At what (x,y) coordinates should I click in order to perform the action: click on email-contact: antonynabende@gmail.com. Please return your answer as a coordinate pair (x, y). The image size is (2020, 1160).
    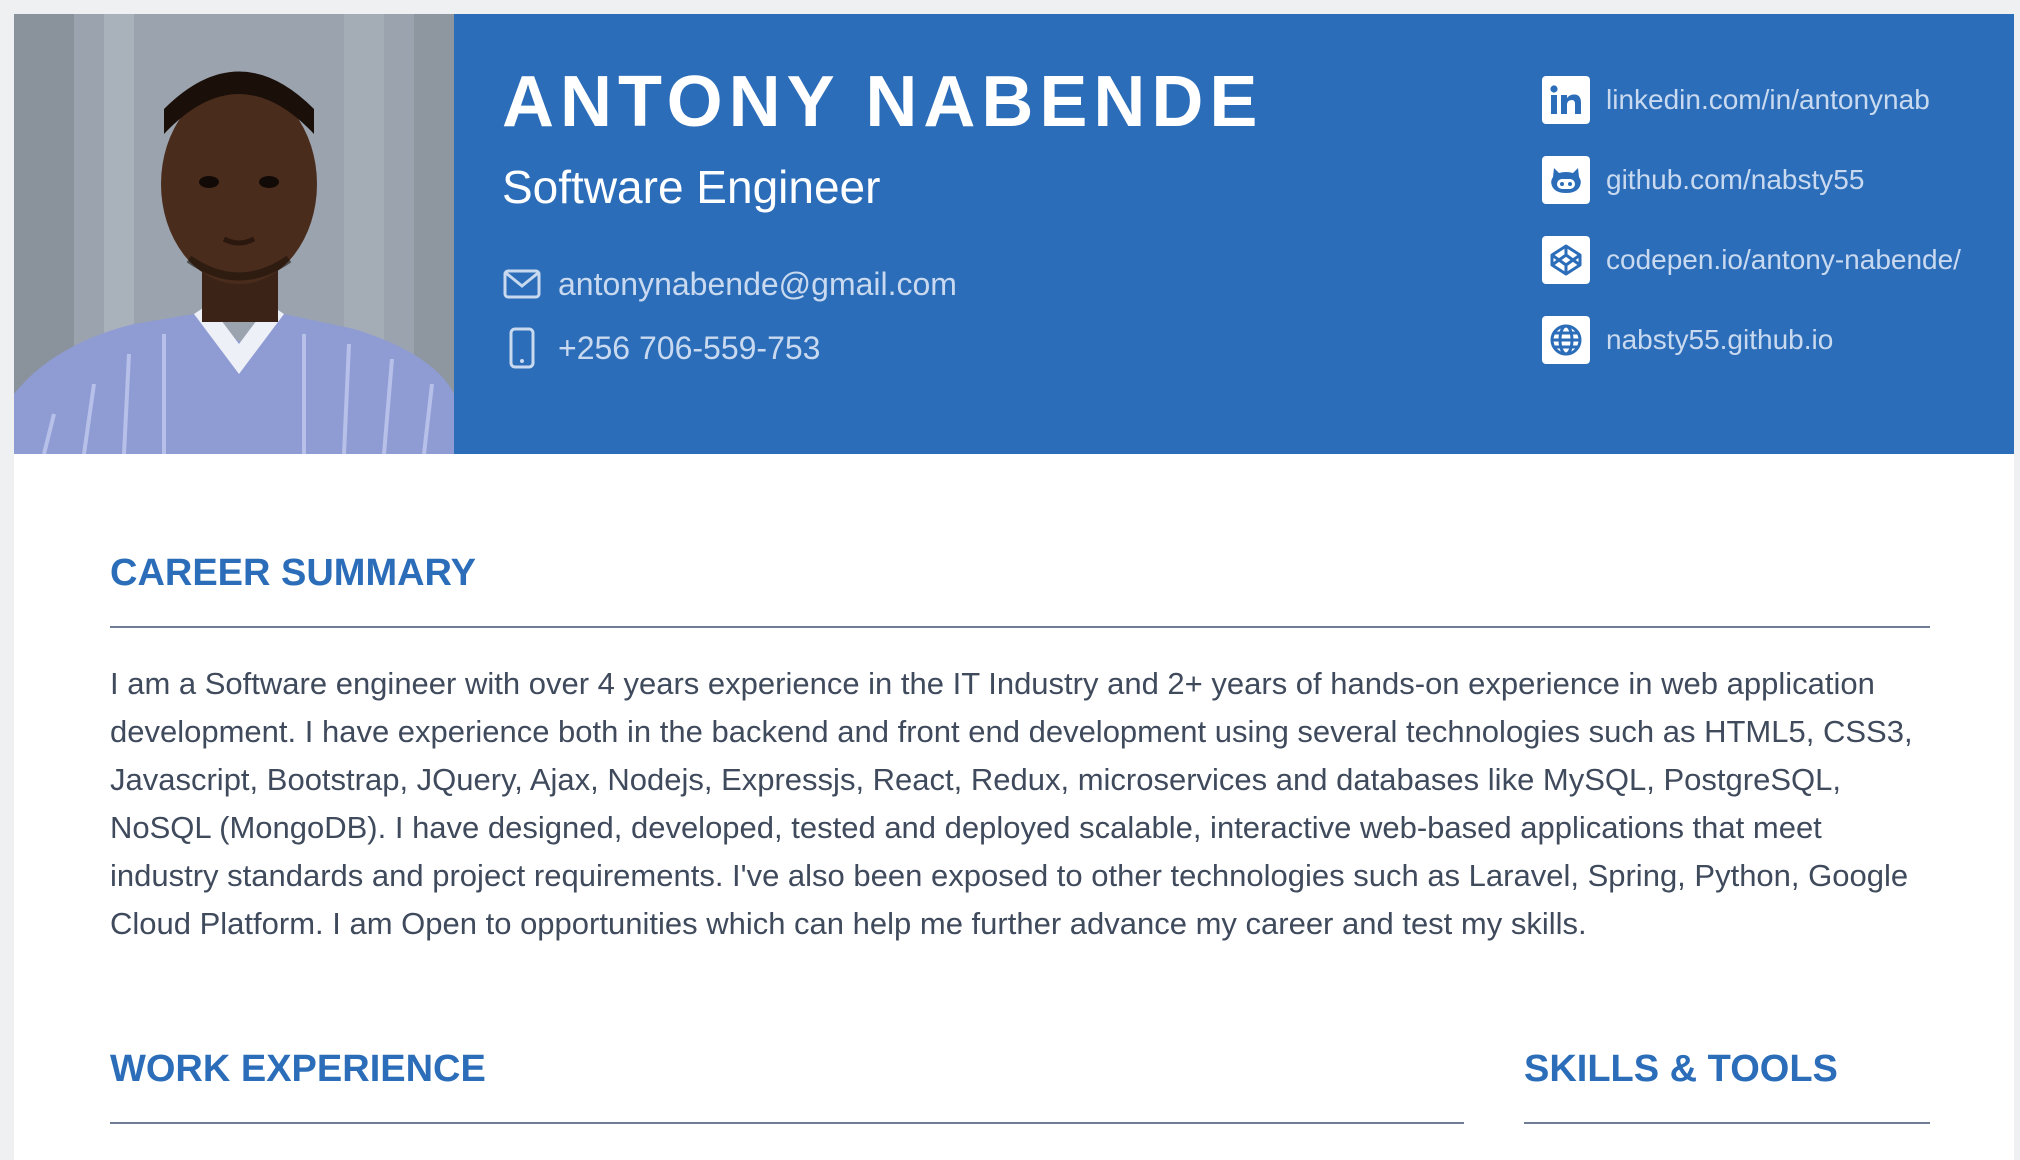
    Looking at the image, I should click on (729, 284).